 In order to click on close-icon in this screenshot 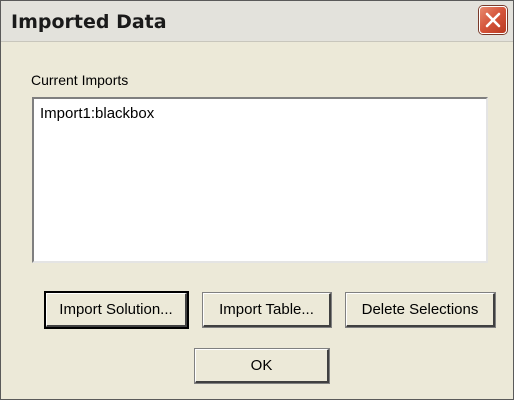, I will do `click(493, 20)`.